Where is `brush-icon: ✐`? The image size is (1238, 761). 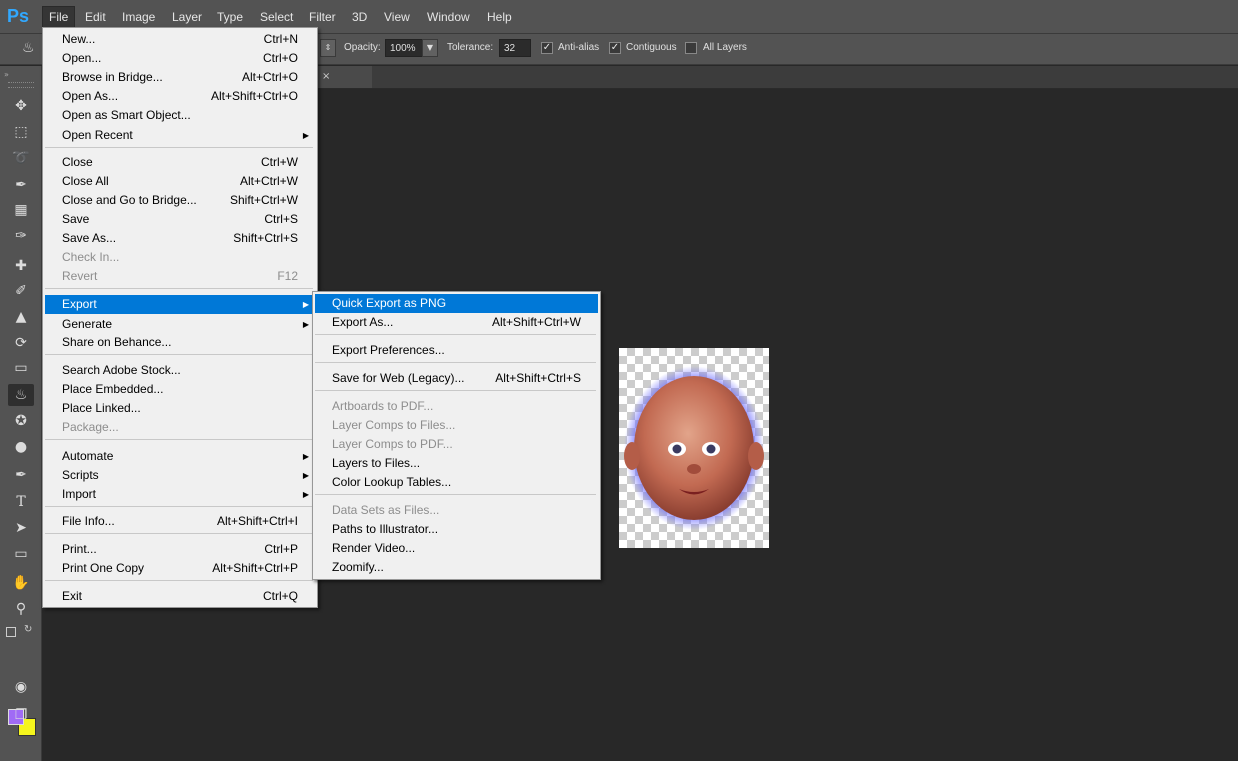
brush-icon: ✐ is located at coordinates (21, 291).